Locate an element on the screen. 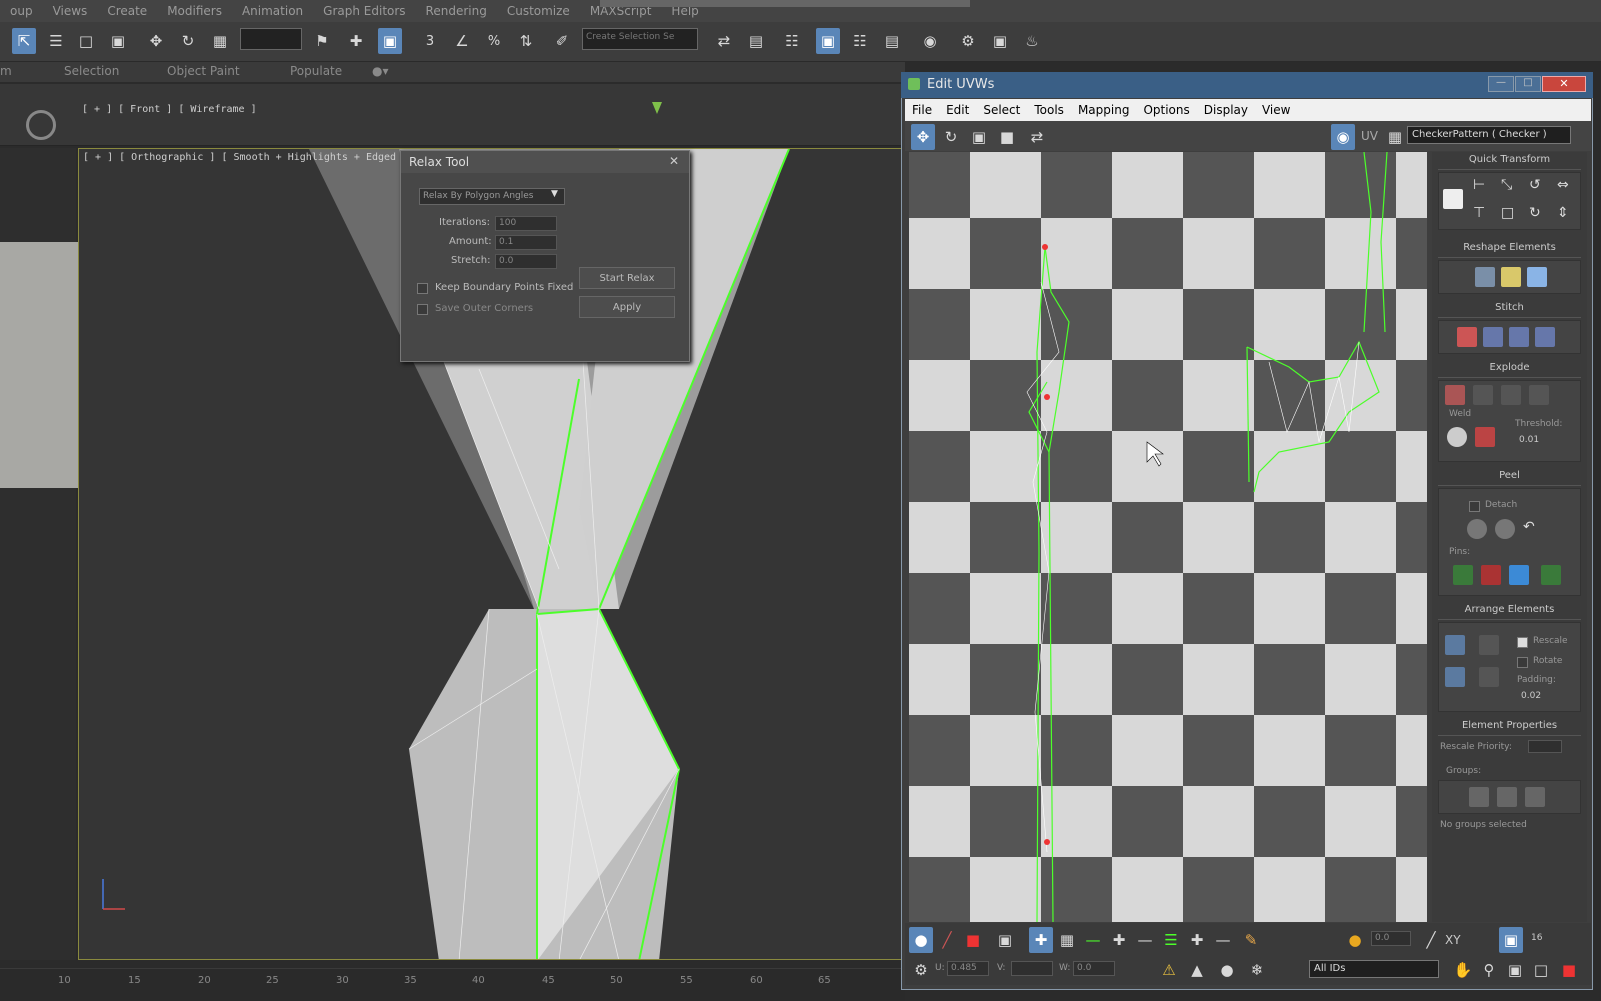 The image size is (1601, 1001). shrink-loop-icon: — is located at coordinates (1145, 940).